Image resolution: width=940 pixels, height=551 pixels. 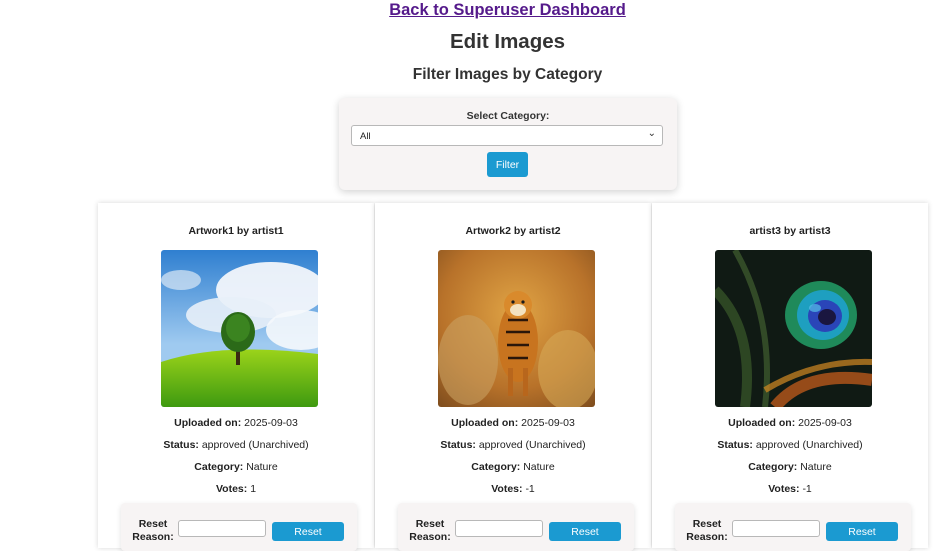 What do you see at coordinates (507, 74) in the screenshot?
I see `filter-heading: Filter Images by Category` at bounding box center [507, 74].